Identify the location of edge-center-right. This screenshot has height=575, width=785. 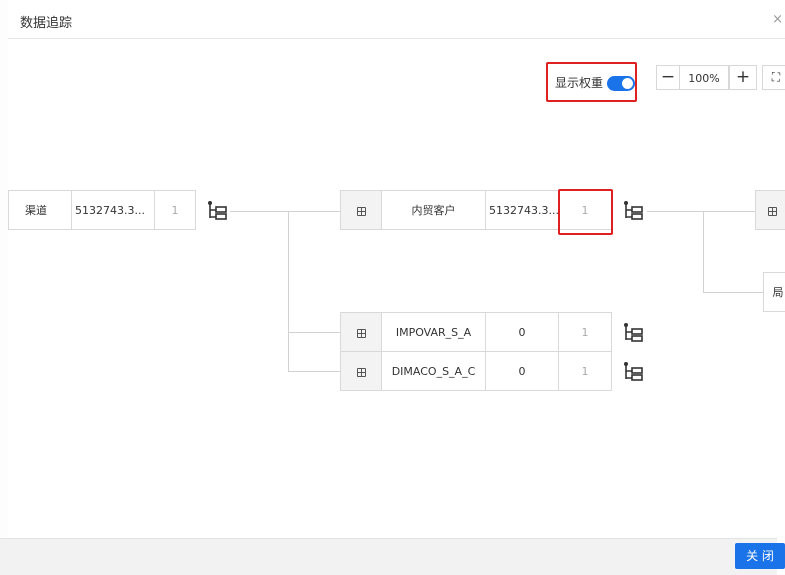
(701, 211).